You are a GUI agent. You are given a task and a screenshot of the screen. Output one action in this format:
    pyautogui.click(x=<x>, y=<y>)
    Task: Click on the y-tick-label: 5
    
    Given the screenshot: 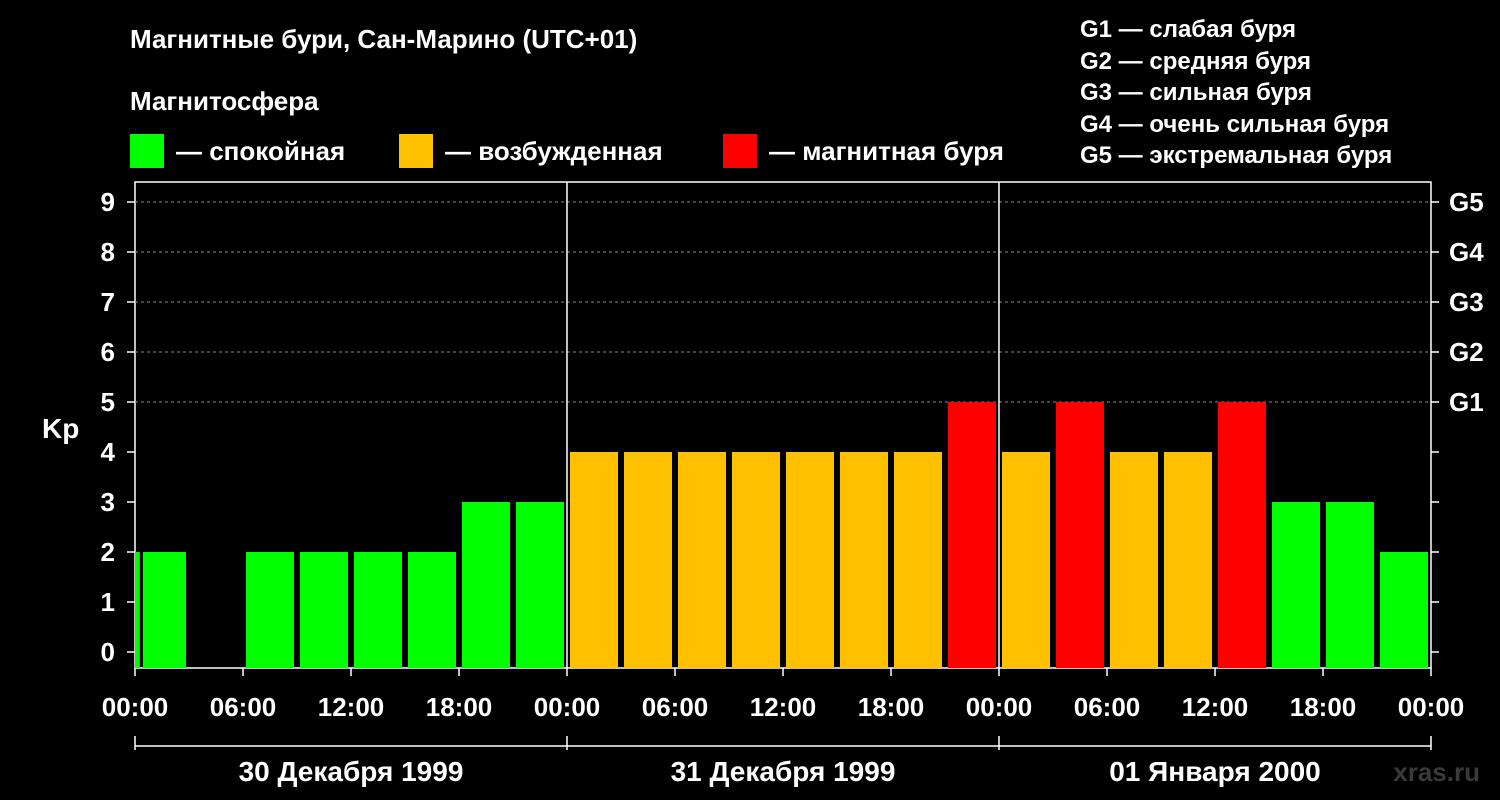 What is the action you would take?
    pyautogui.click(x=108, y=402)
    